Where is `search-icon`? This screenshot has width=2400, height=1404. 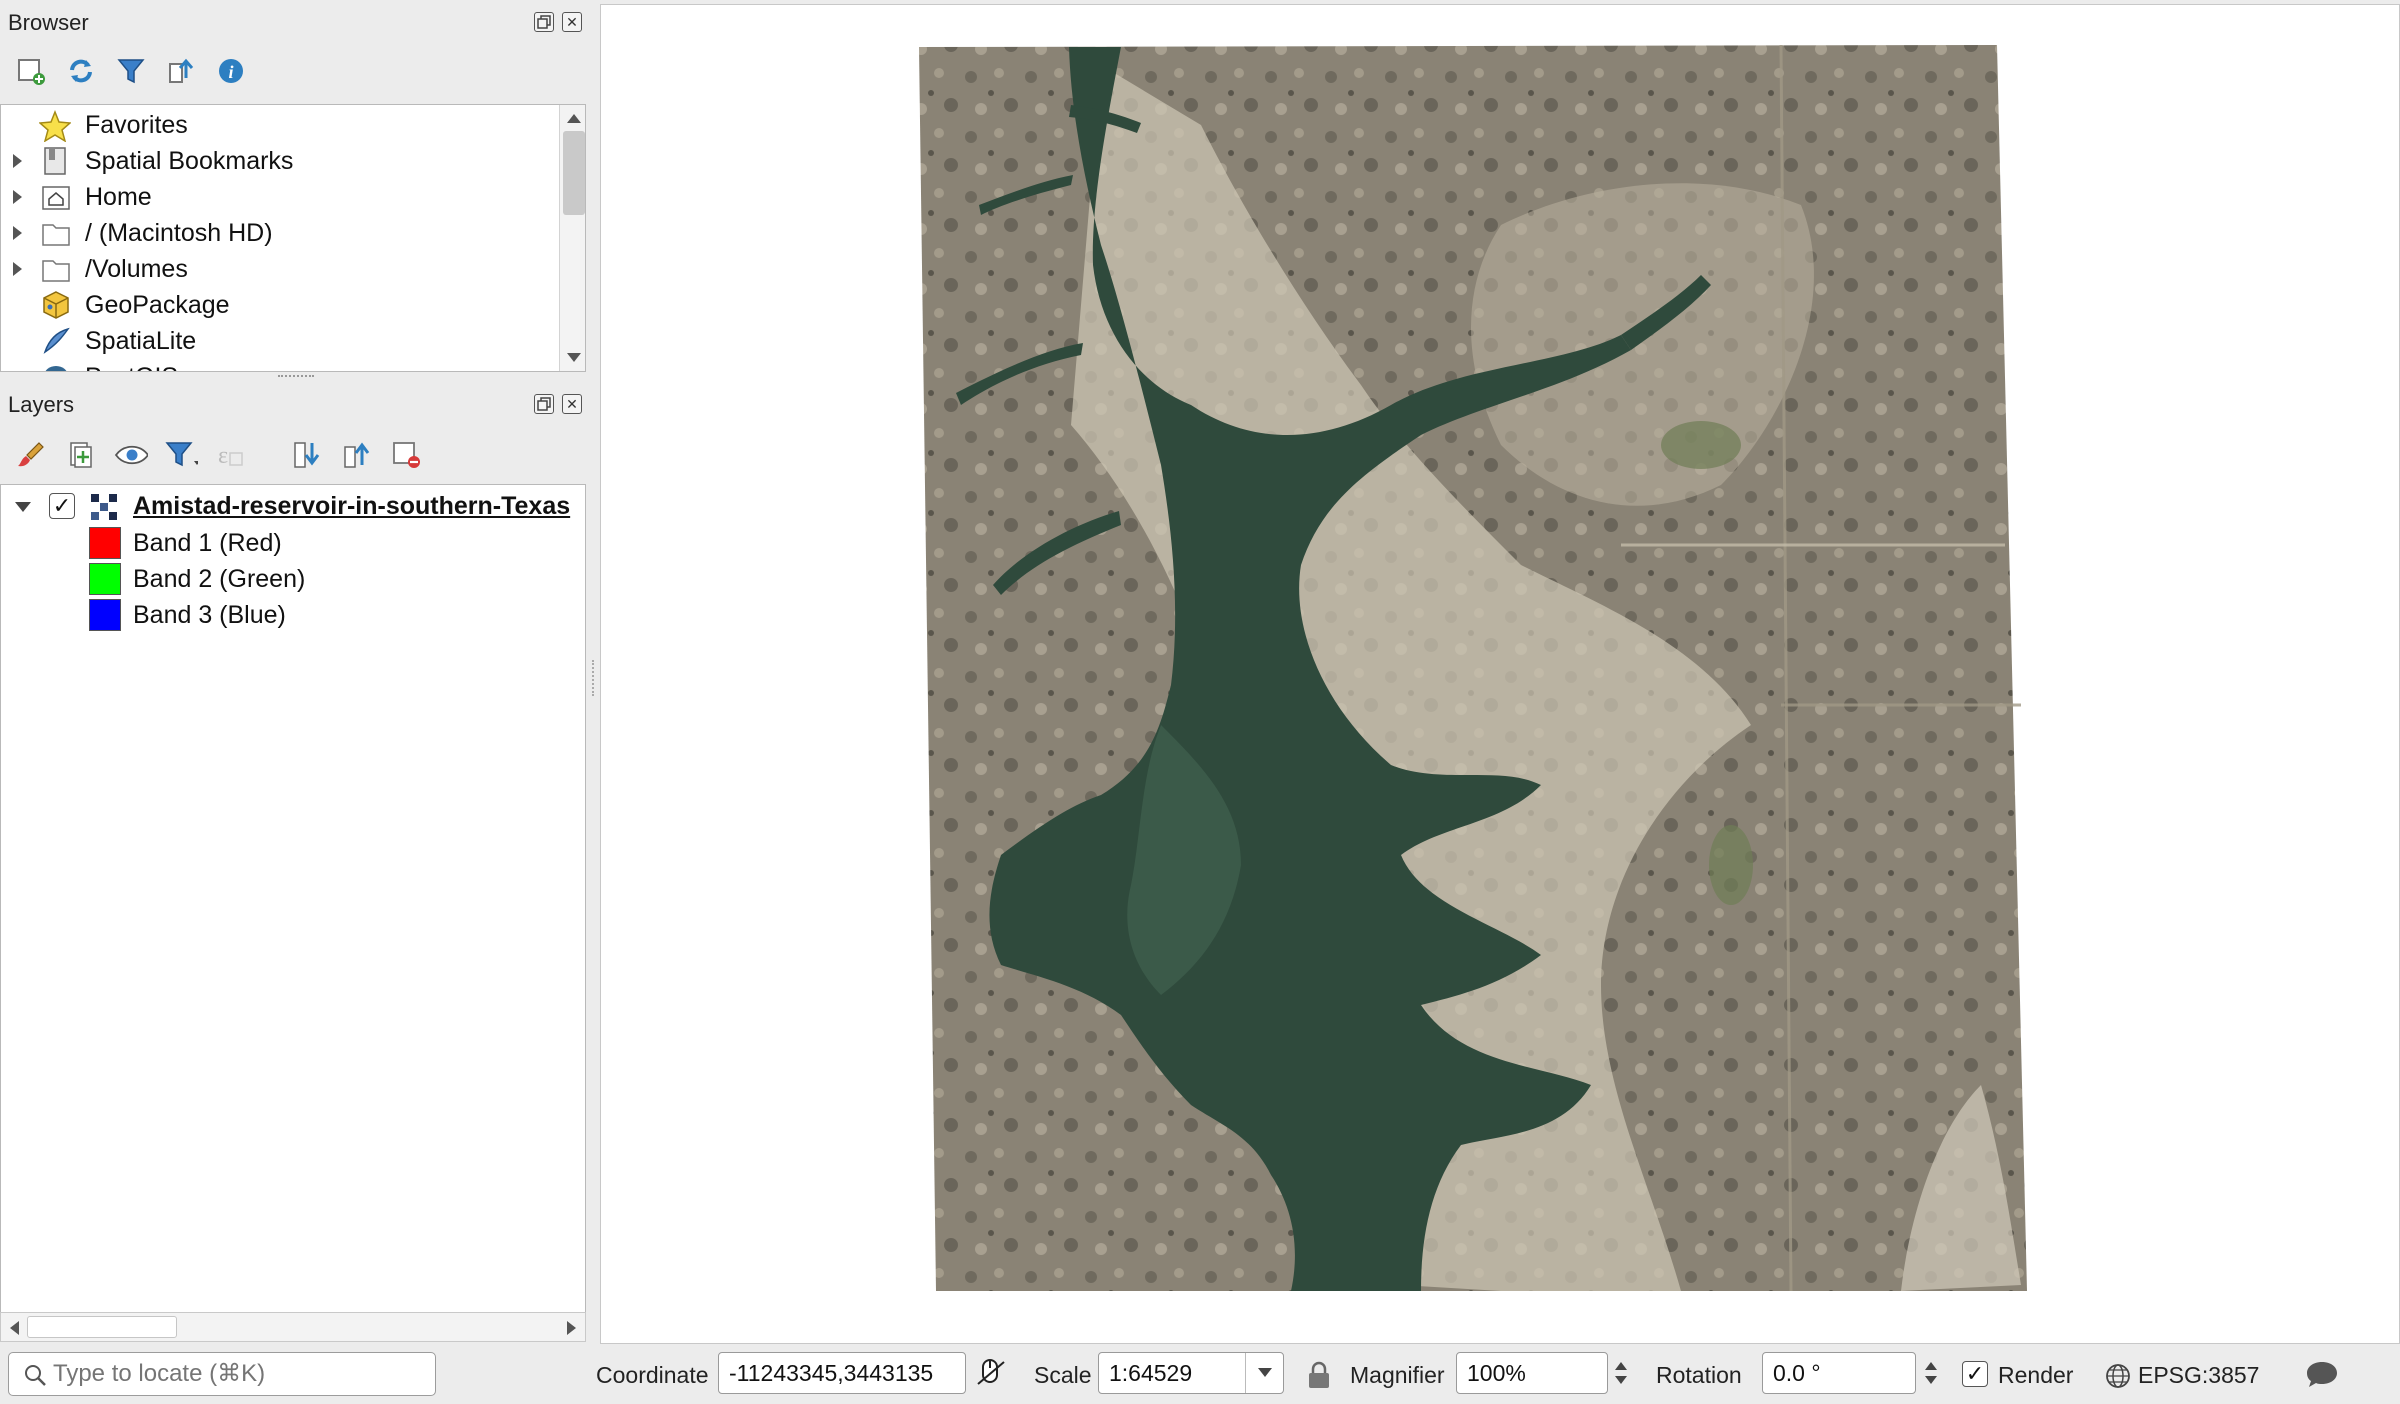
search-icon is located at coordinates (35, 1375).